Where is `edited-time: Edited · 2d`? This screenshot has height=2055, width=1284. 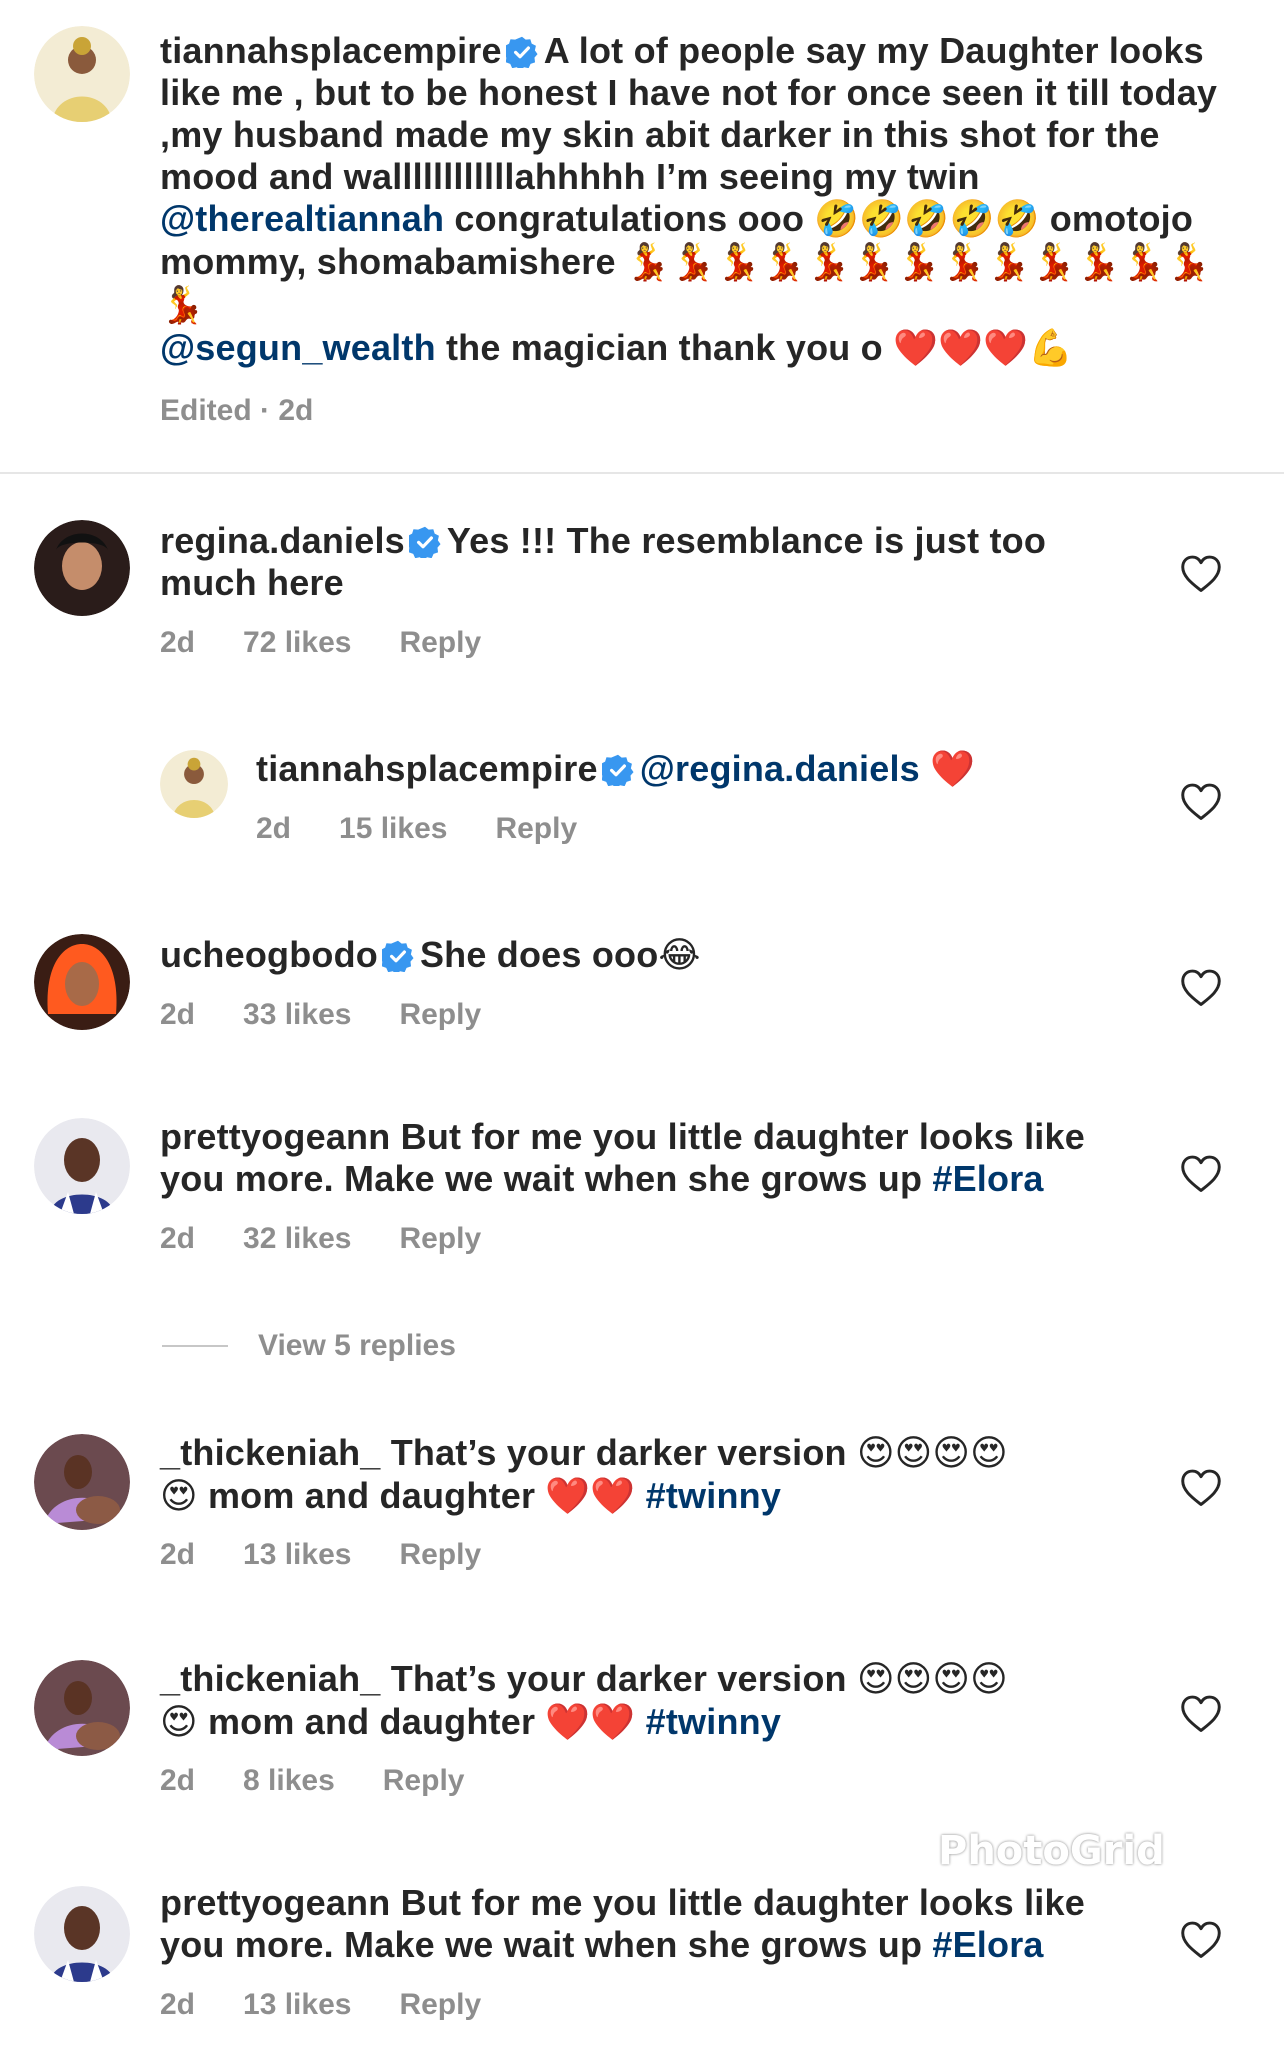 edited-time: Edited · 2d is located at coordinates (237, 410).